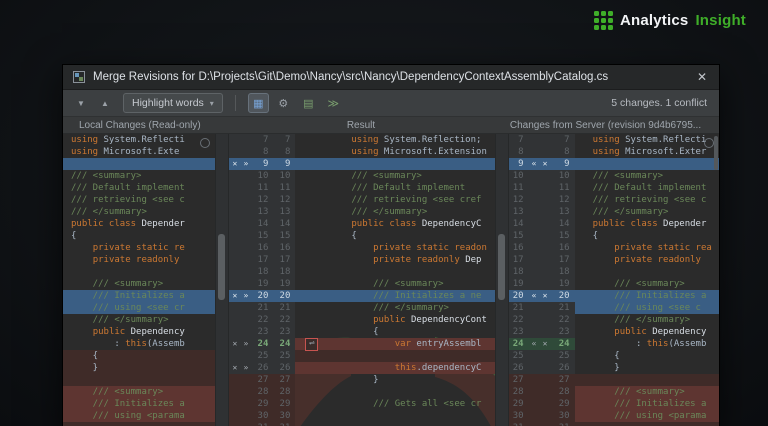 The image size is (768, 426). Describe the element at coordinates (262, 200) in the screenshot. I see `left-gutter-row: 12 12` at that location.